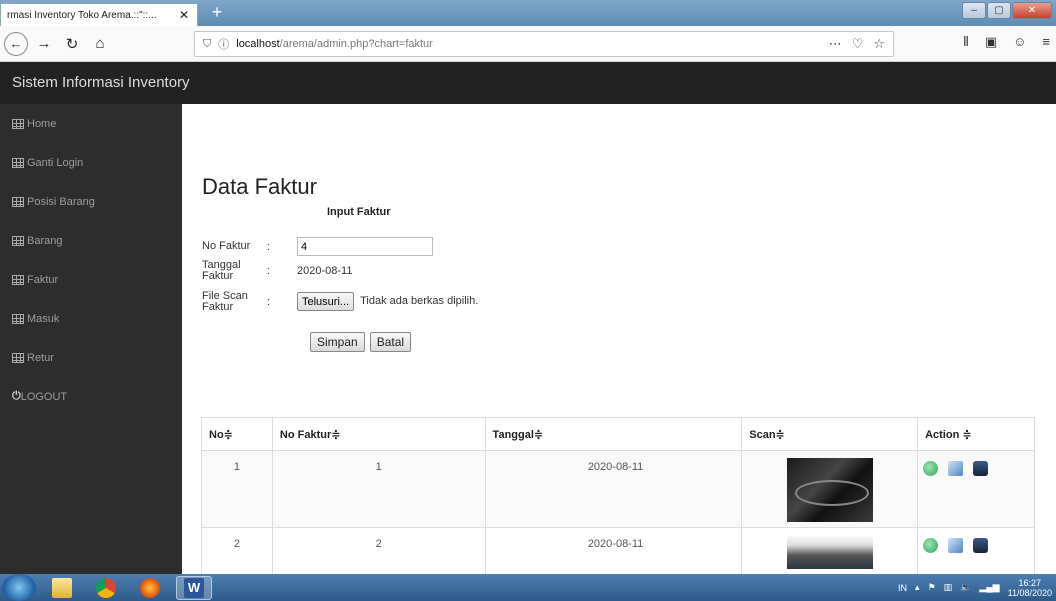 The width and height of the screenshot is (1056, 601). I want to click on table-header-row: No≑ No Faktur≑ Tanggal≑ Scan≑ Action ≑, so click(618, 434).